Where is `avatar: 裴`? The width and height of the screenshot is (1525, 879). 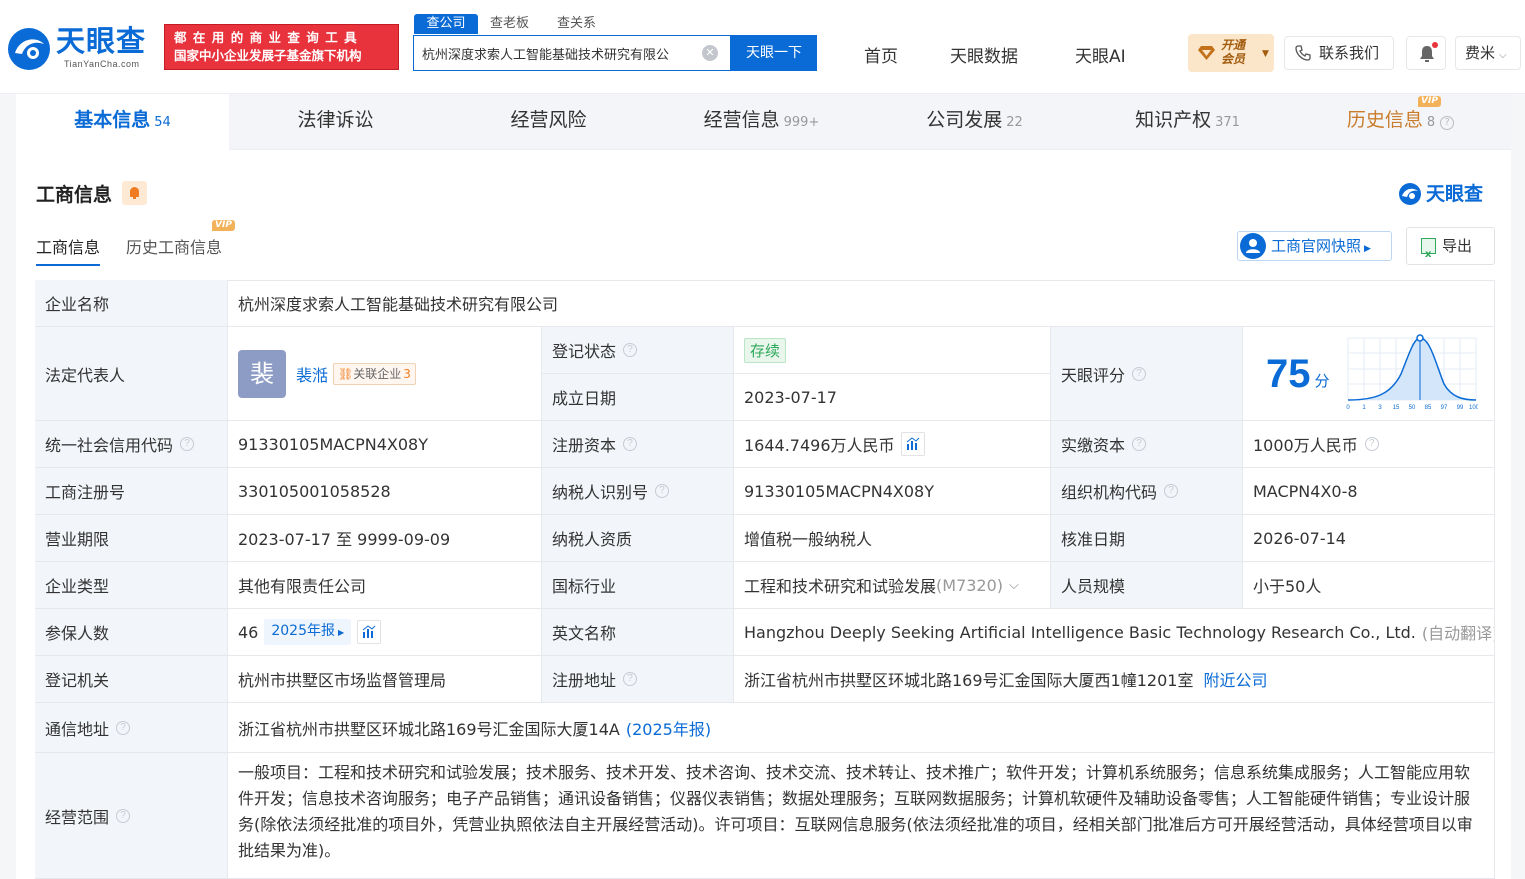 avatar: 裴 is located at coordinates (262, 373).